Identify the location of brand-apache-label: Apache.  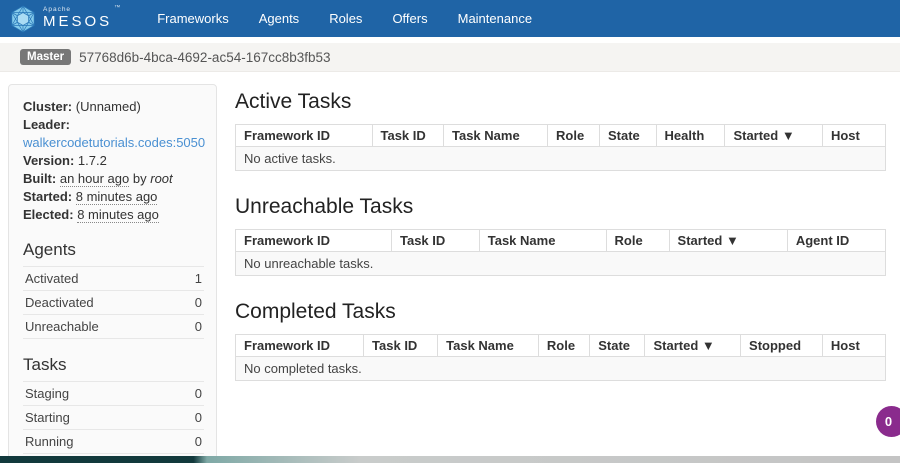
(57, 9).